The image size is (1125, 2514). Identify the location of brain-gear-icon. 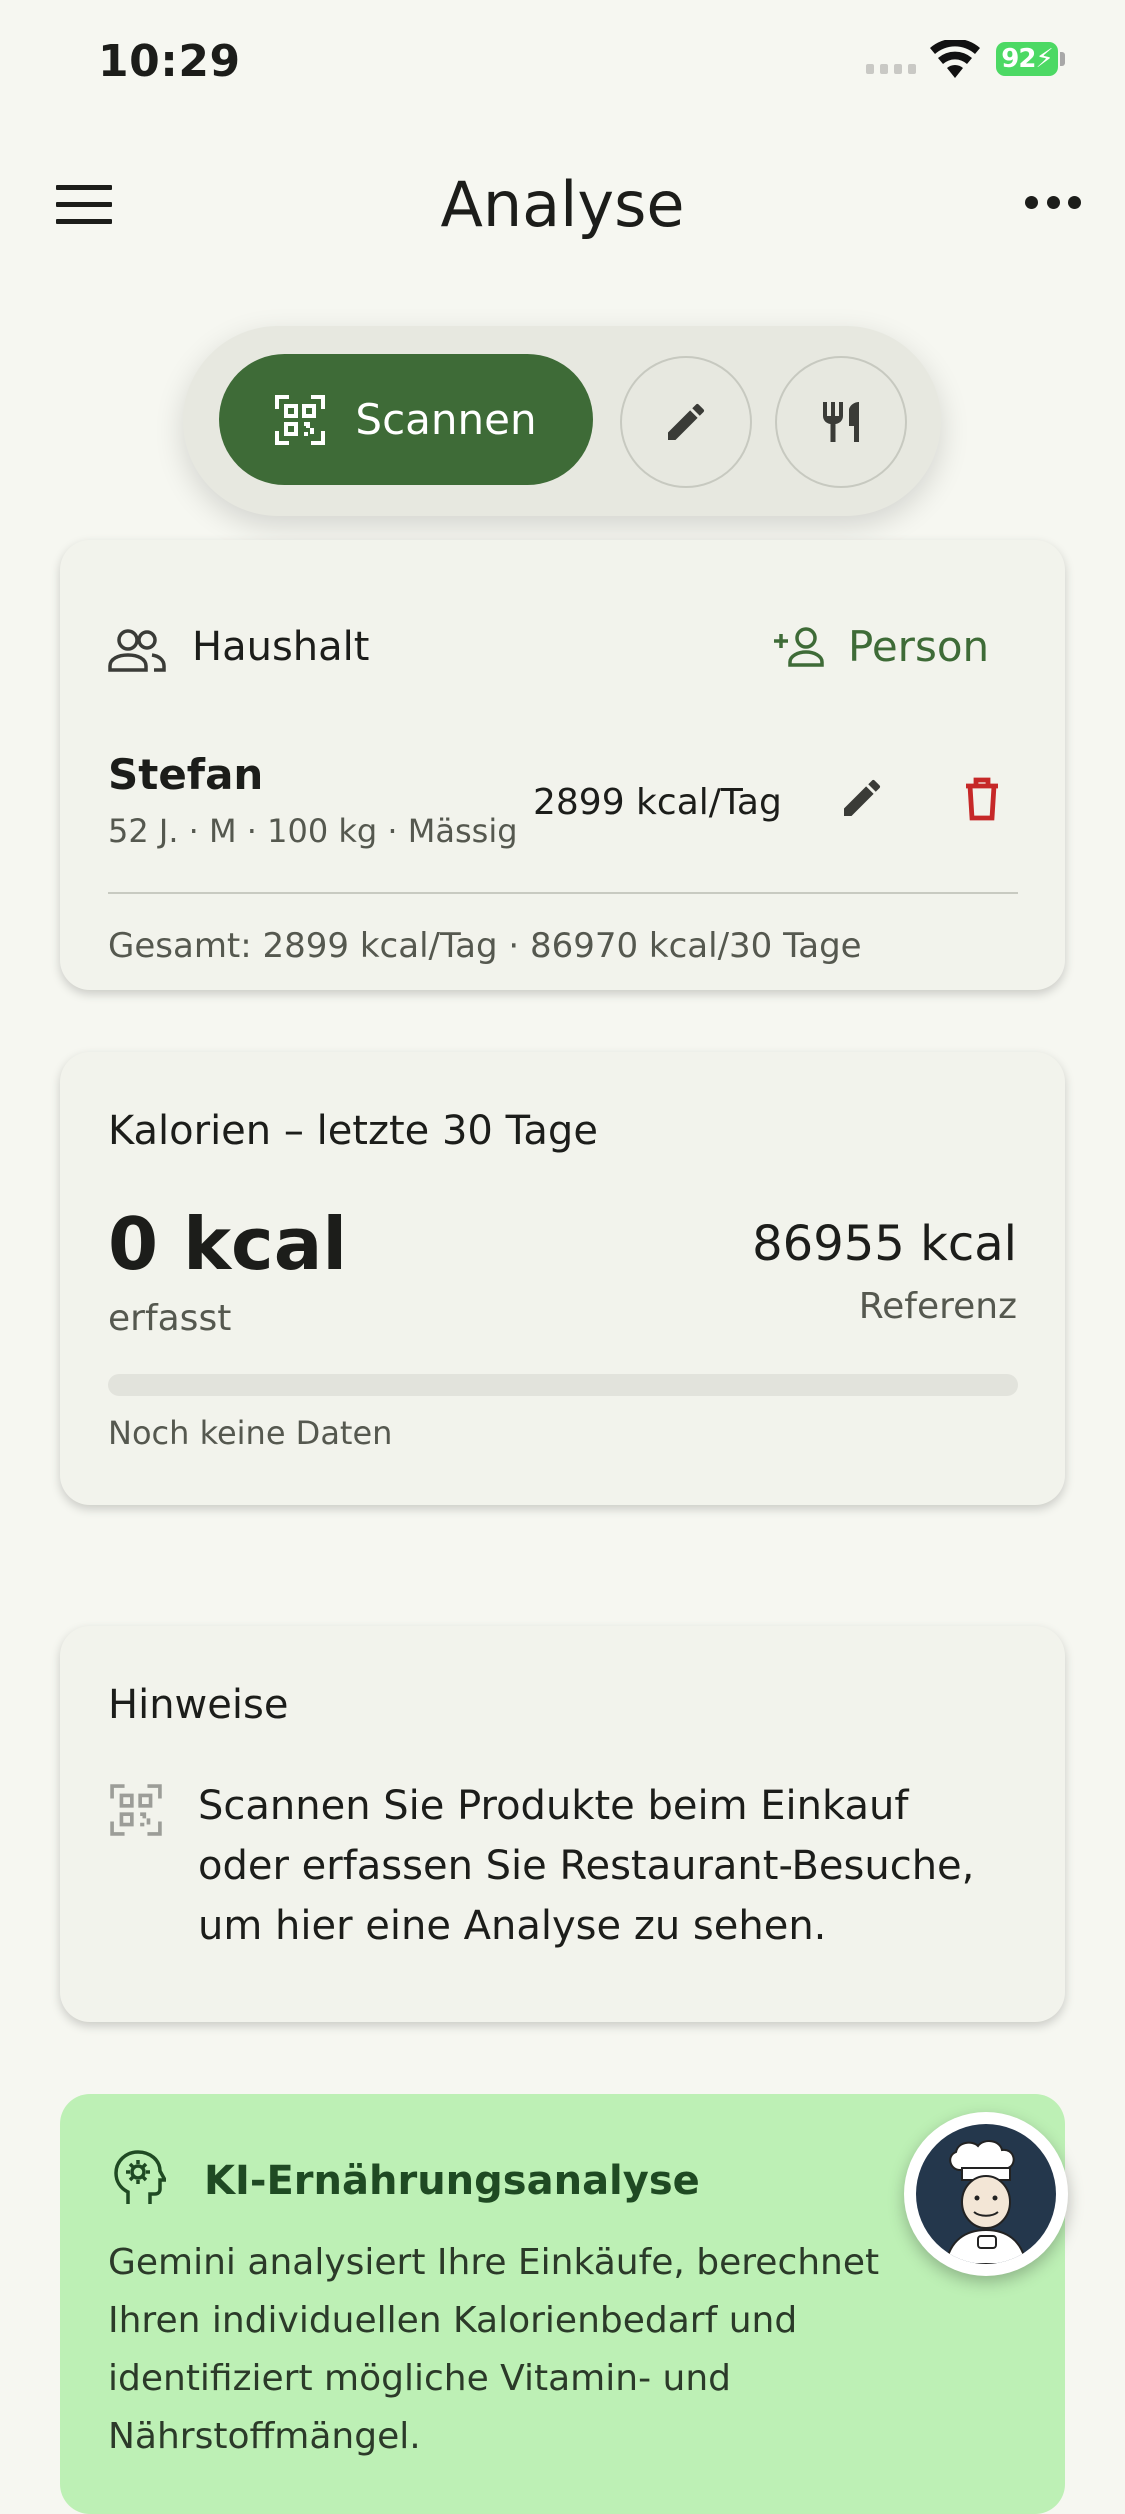
(140, 2177).